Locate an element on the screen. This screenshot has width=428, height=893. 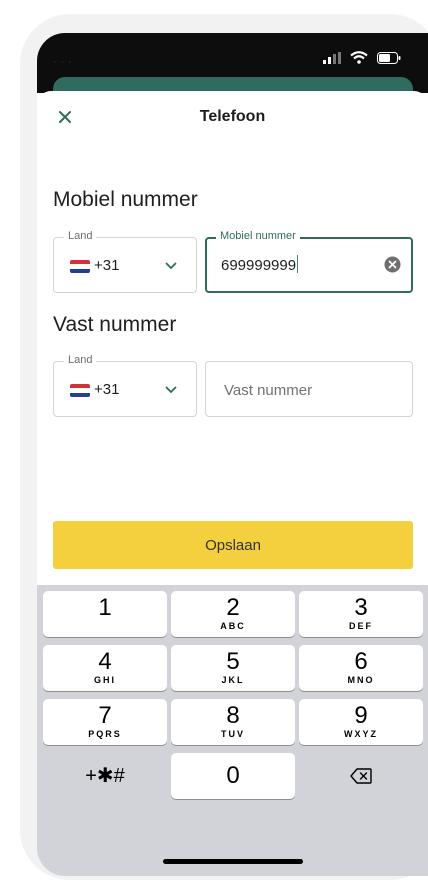
key-digit: 8 is located at coordinates (233, 715).